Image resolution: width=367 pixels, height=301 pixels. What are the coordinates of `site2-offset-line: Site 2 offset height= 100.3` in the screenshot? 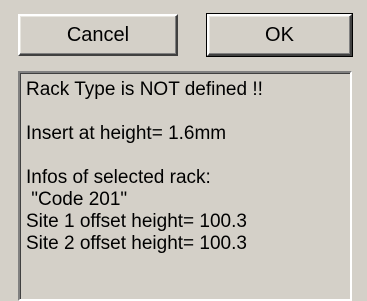 It's located at (136, 243).